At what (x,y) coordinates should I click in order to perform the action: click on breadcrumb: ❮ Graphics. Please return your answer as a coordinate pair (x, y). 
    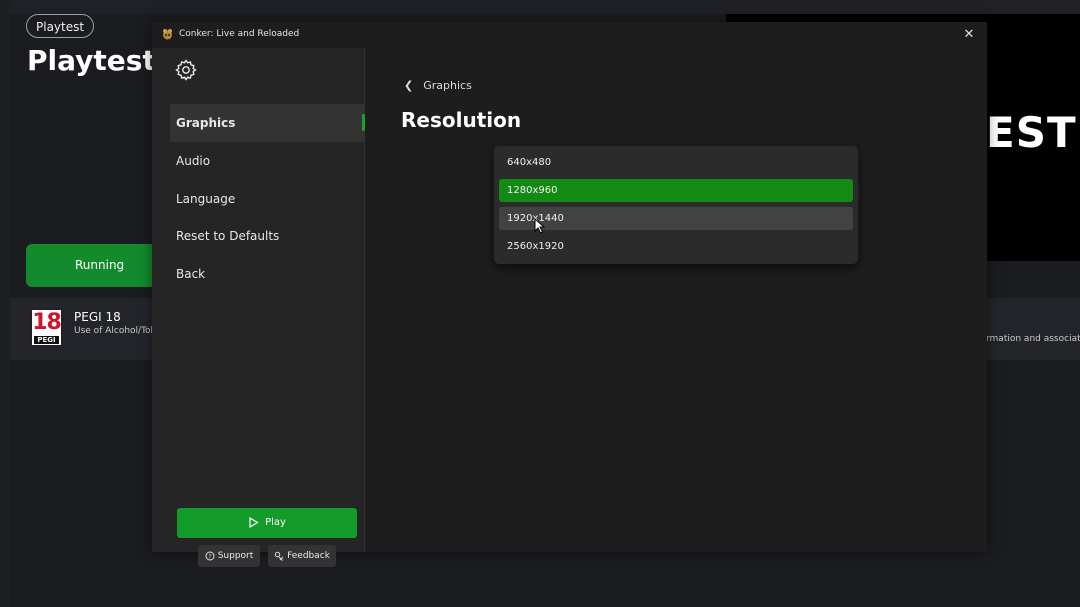
    Looking at the image, I should click on (438, 85).